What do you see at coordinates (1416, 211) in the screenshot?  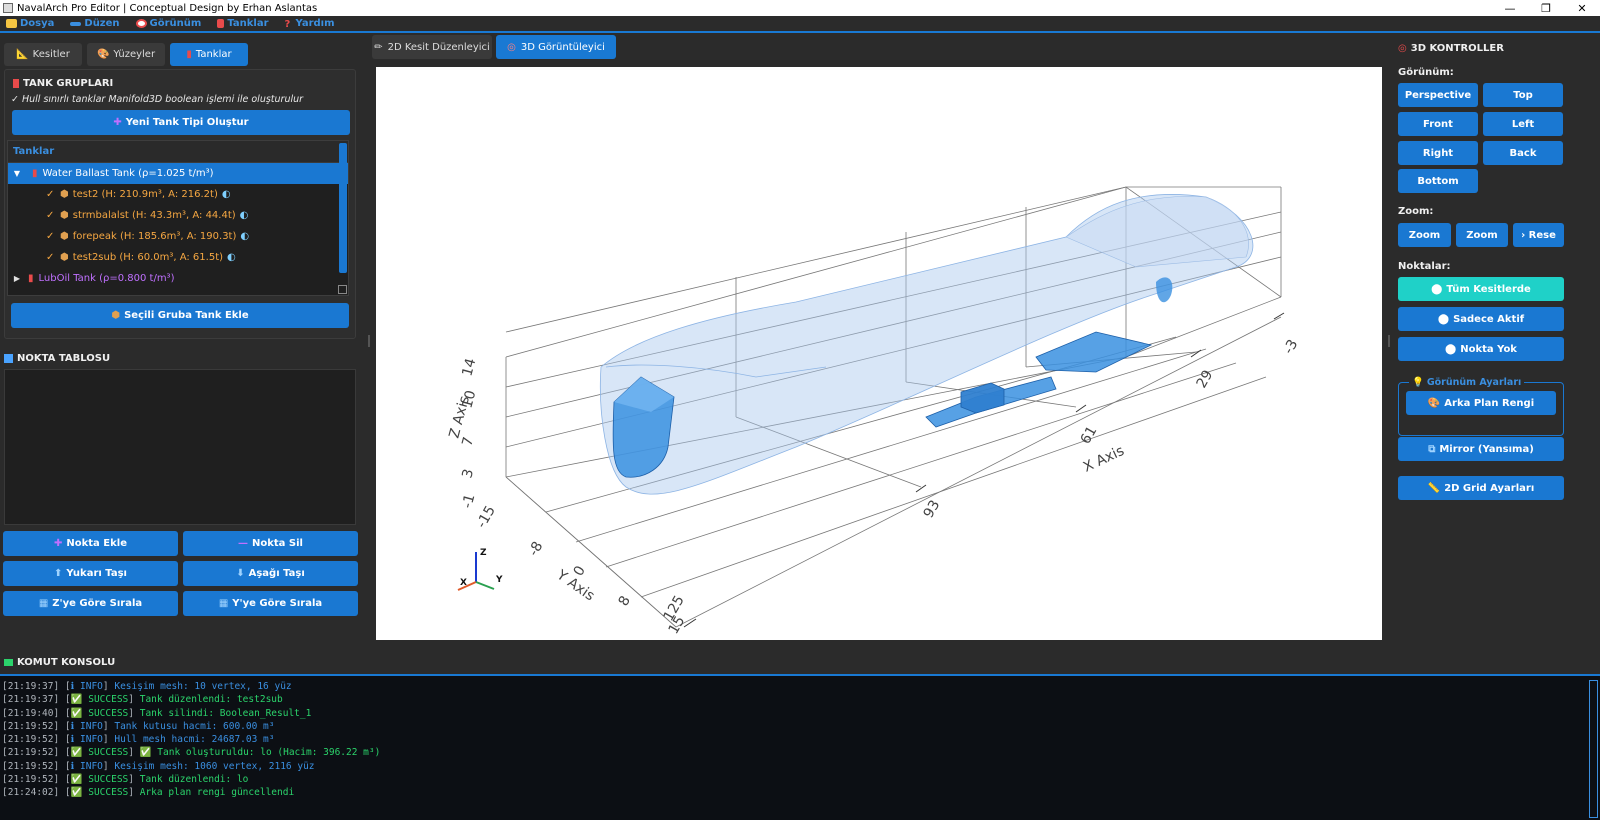 I see `zoom-label: Zoom:` at bounding box center [1416, 211].